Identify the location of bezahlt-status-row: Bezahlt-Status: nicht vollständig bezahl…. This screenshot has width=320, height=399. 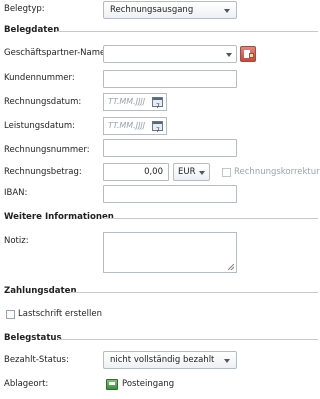
(159, 361).